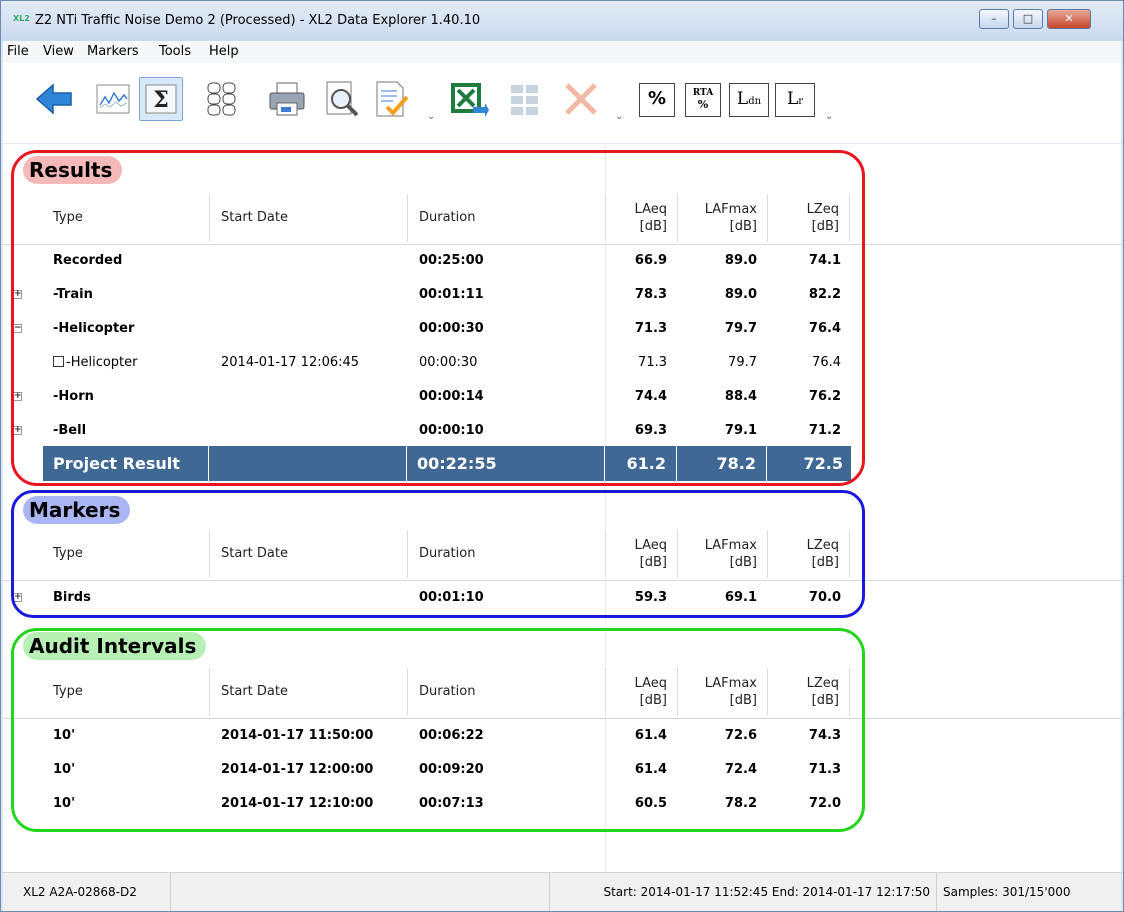 The height and width of the screenshot is (912, 1124). Describe the element at coordinates (824, 803) in the screenshot. I see `row-lzeq: 72.0` at that location.